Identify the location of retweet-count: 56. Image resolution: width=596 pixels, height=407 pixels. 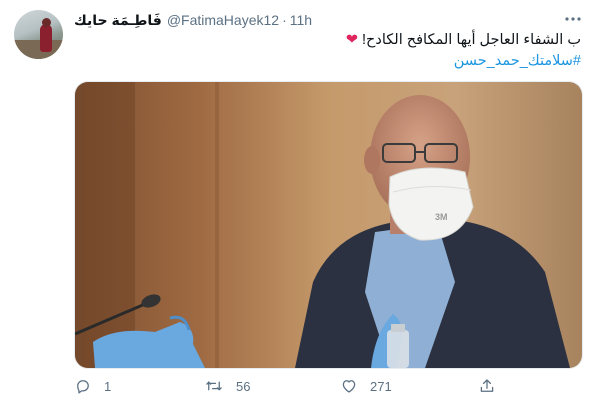
(243, 386).